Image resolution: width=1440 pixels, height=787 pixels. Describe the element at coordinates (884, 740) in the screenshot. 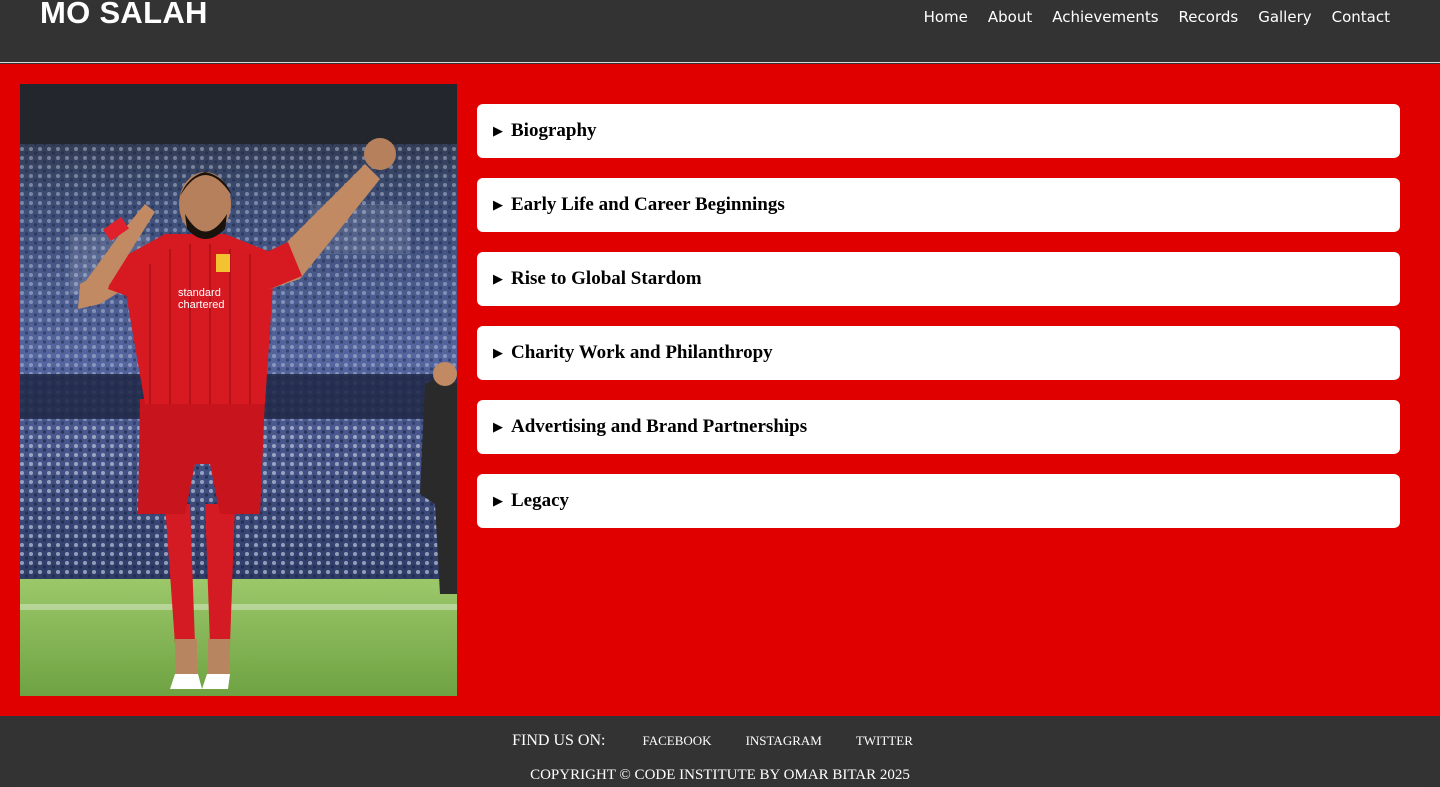

I see `twitter-link: TWITTER` at that location.